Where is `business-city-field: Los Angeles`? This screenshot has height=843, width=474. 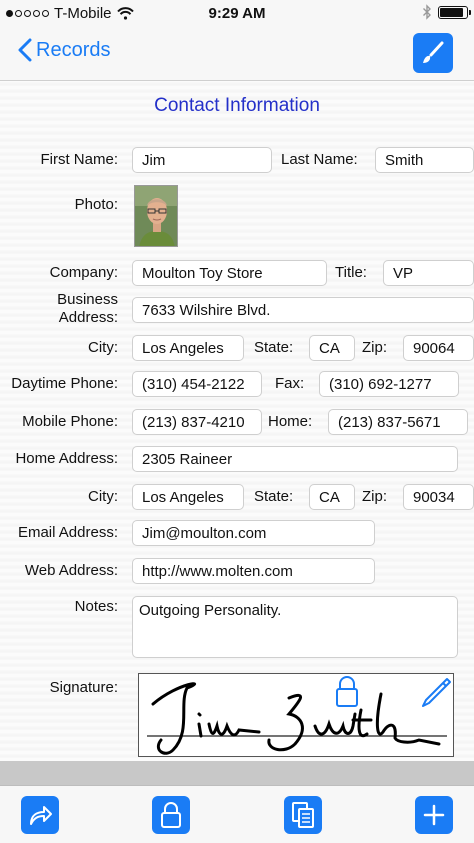 business-city-field: Los Angeles is located at coordinates (188, 348).